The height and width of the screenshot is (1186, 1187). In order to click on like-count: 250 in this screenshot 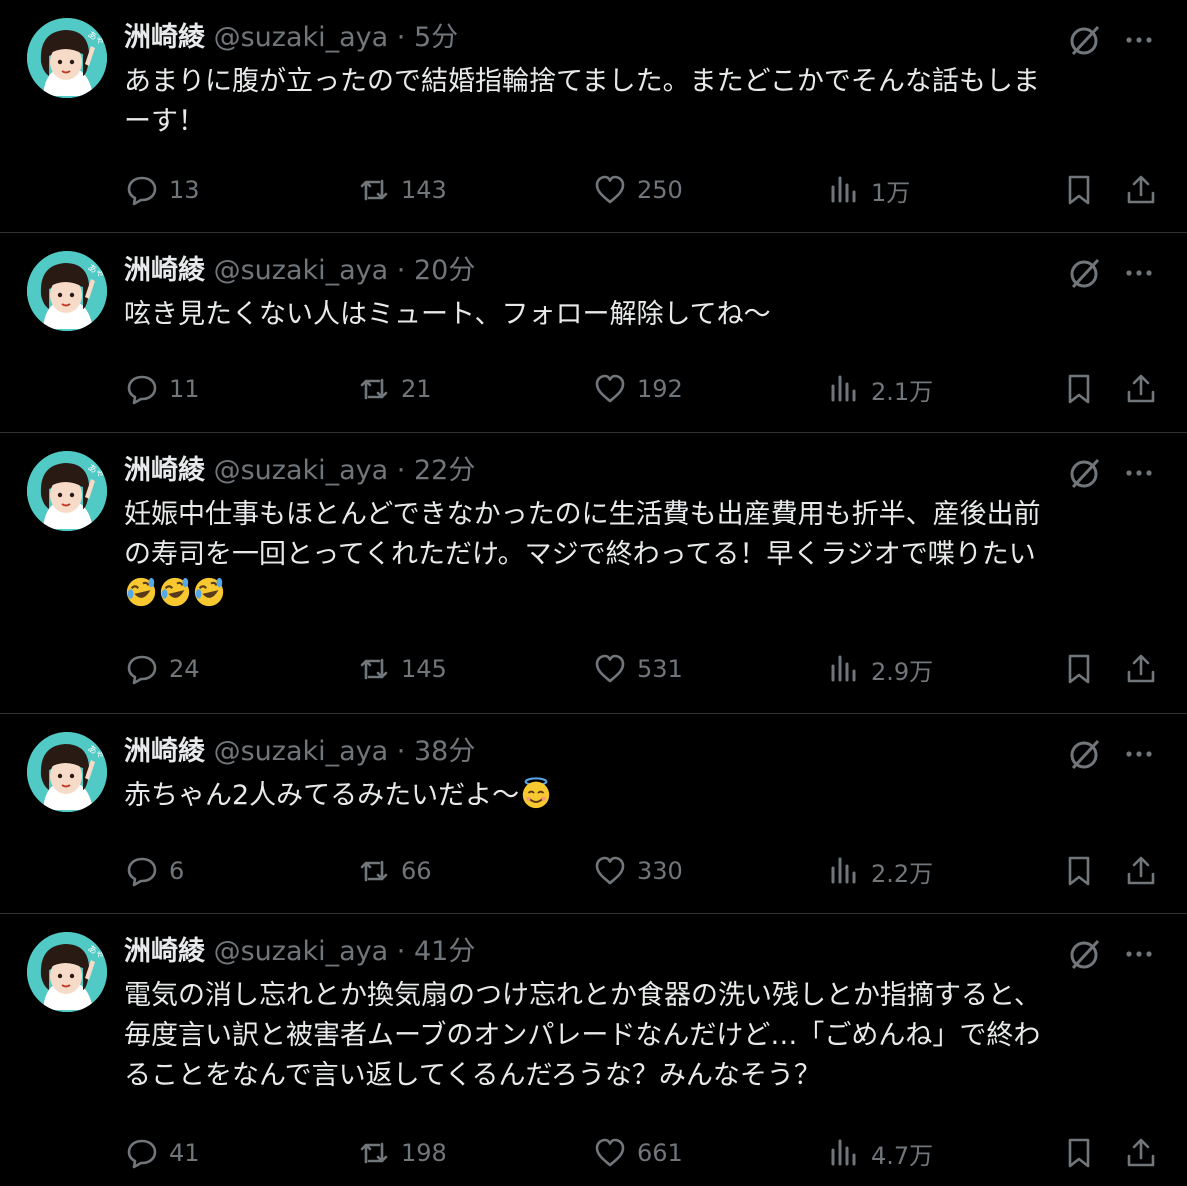, I will do `click(660, 190)`.